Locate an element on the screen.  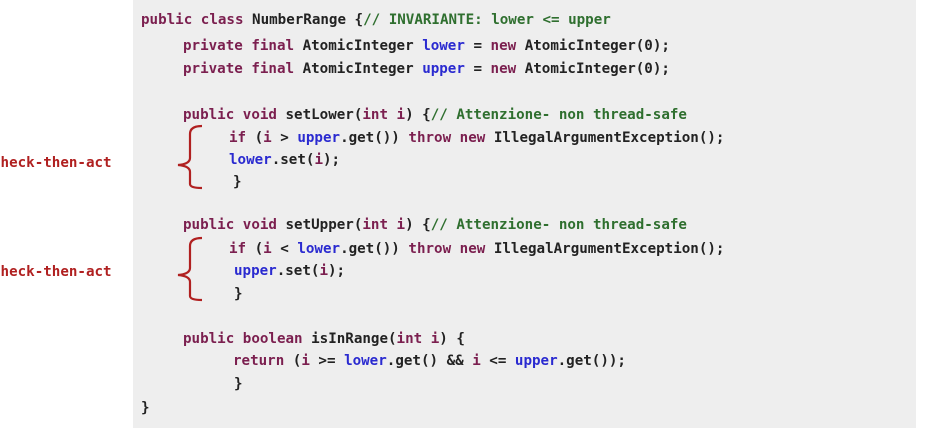
class-name: NumberRange { is located at coordinates (308, 20).